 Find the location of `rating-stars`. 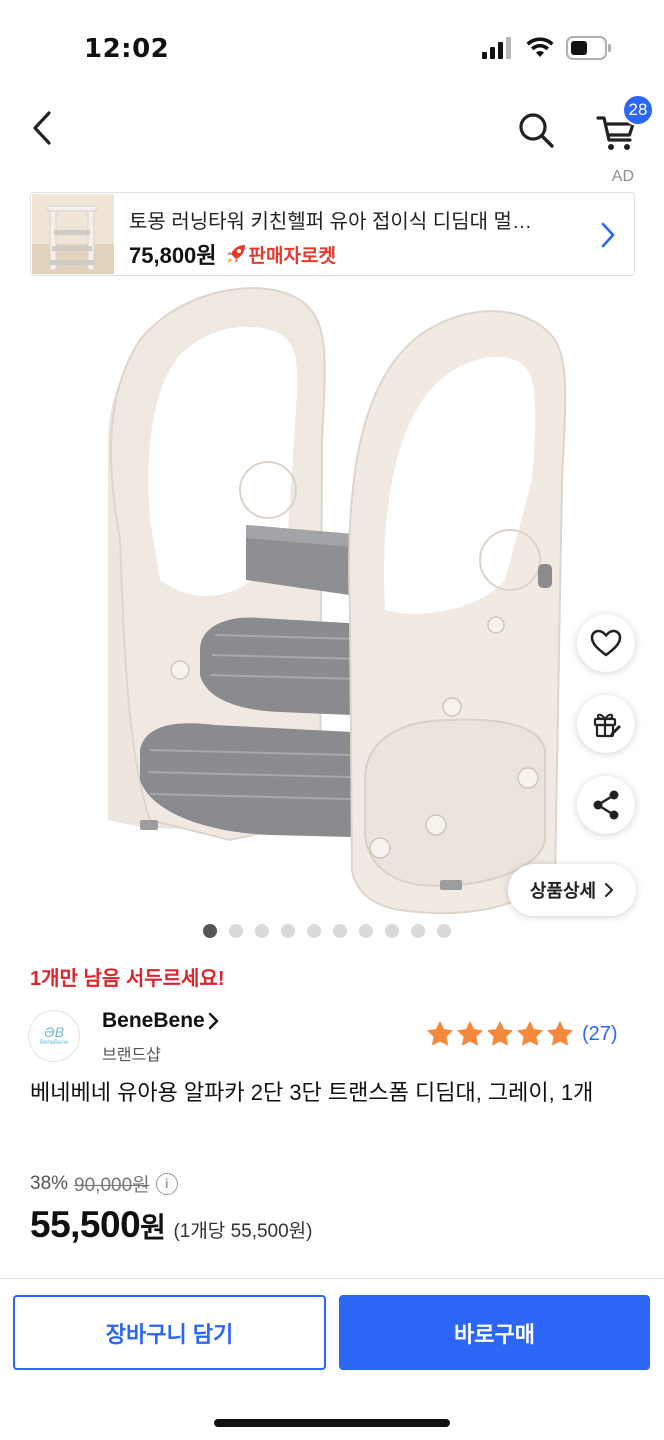

rating-stars is located at coordinates (500, 1034).